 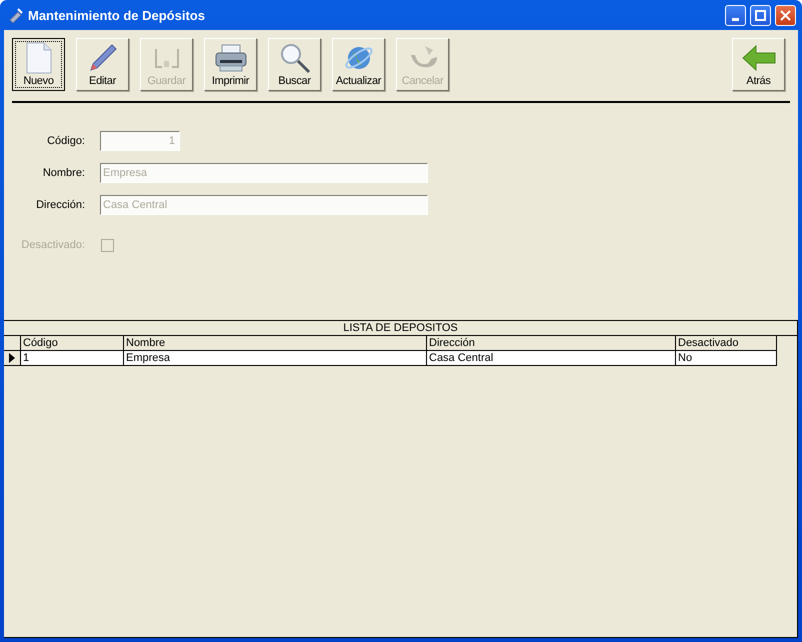 What do you see at coordinates (726, 343) in the screenshot?
I see `column-header: Desactivado` at bounding box center [726, 343].